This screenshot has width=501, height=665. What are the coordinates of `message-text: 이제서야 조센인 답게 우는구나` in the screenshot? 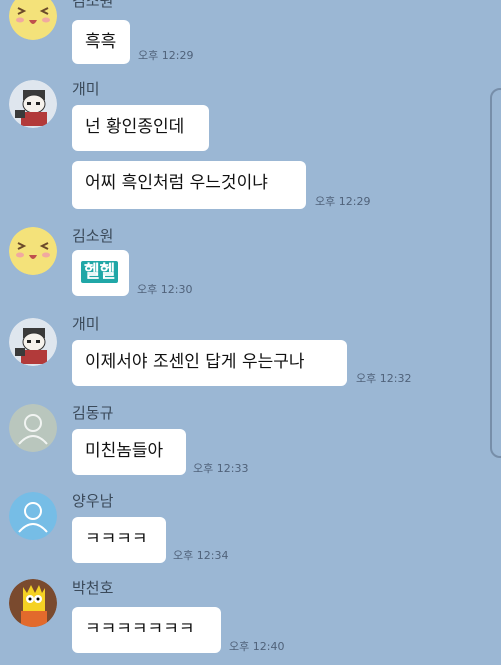 It's located at (195, 362).